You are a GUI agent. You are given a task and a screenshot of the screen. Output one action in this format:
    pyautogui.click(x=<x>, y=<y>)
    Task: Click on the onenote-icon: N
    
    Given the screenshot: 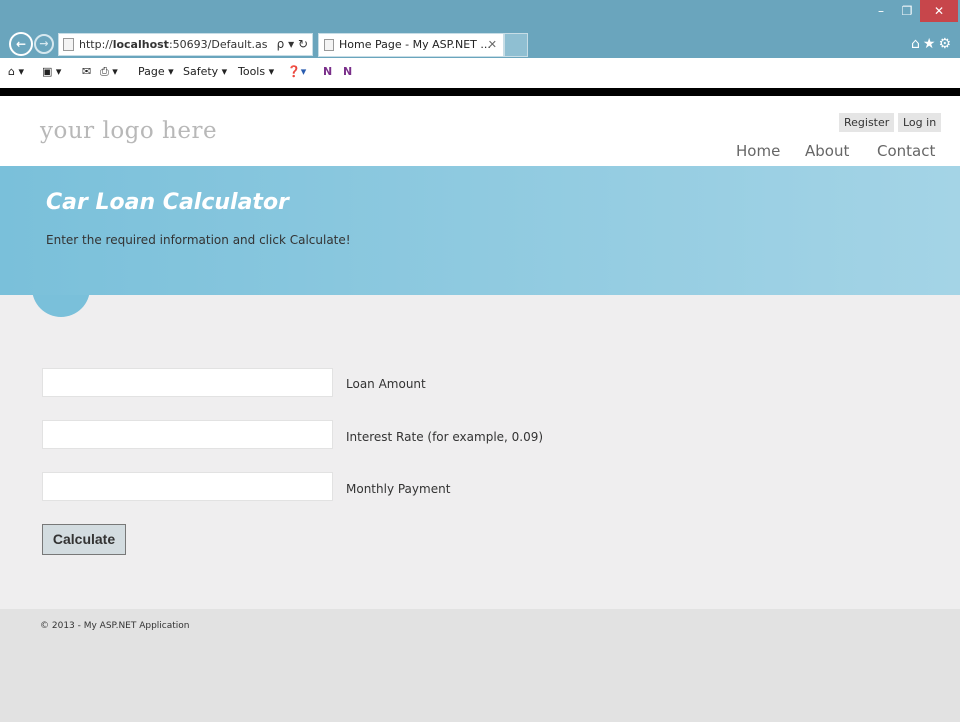 What is the action you would take?
    pyautogui.click(x=327, y=71)
    